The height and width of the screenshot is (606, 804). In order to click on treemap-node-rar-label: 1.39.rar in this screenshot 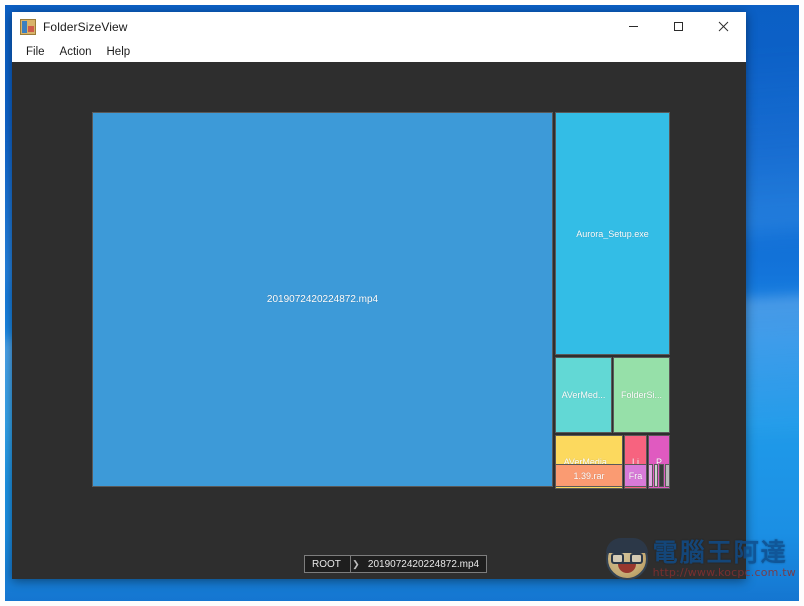, I will do `click(589, 475)`.